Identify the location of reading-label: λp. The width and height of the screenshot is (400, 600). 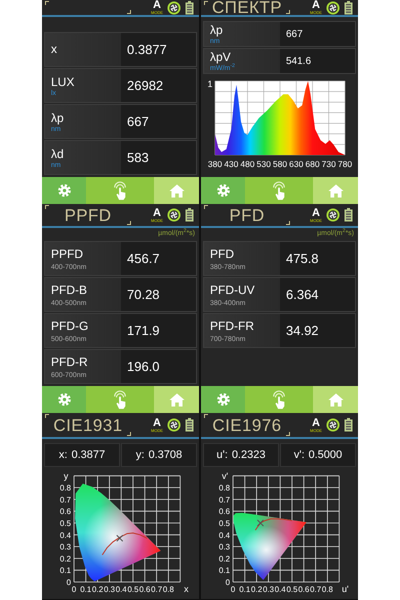
(217, 30).